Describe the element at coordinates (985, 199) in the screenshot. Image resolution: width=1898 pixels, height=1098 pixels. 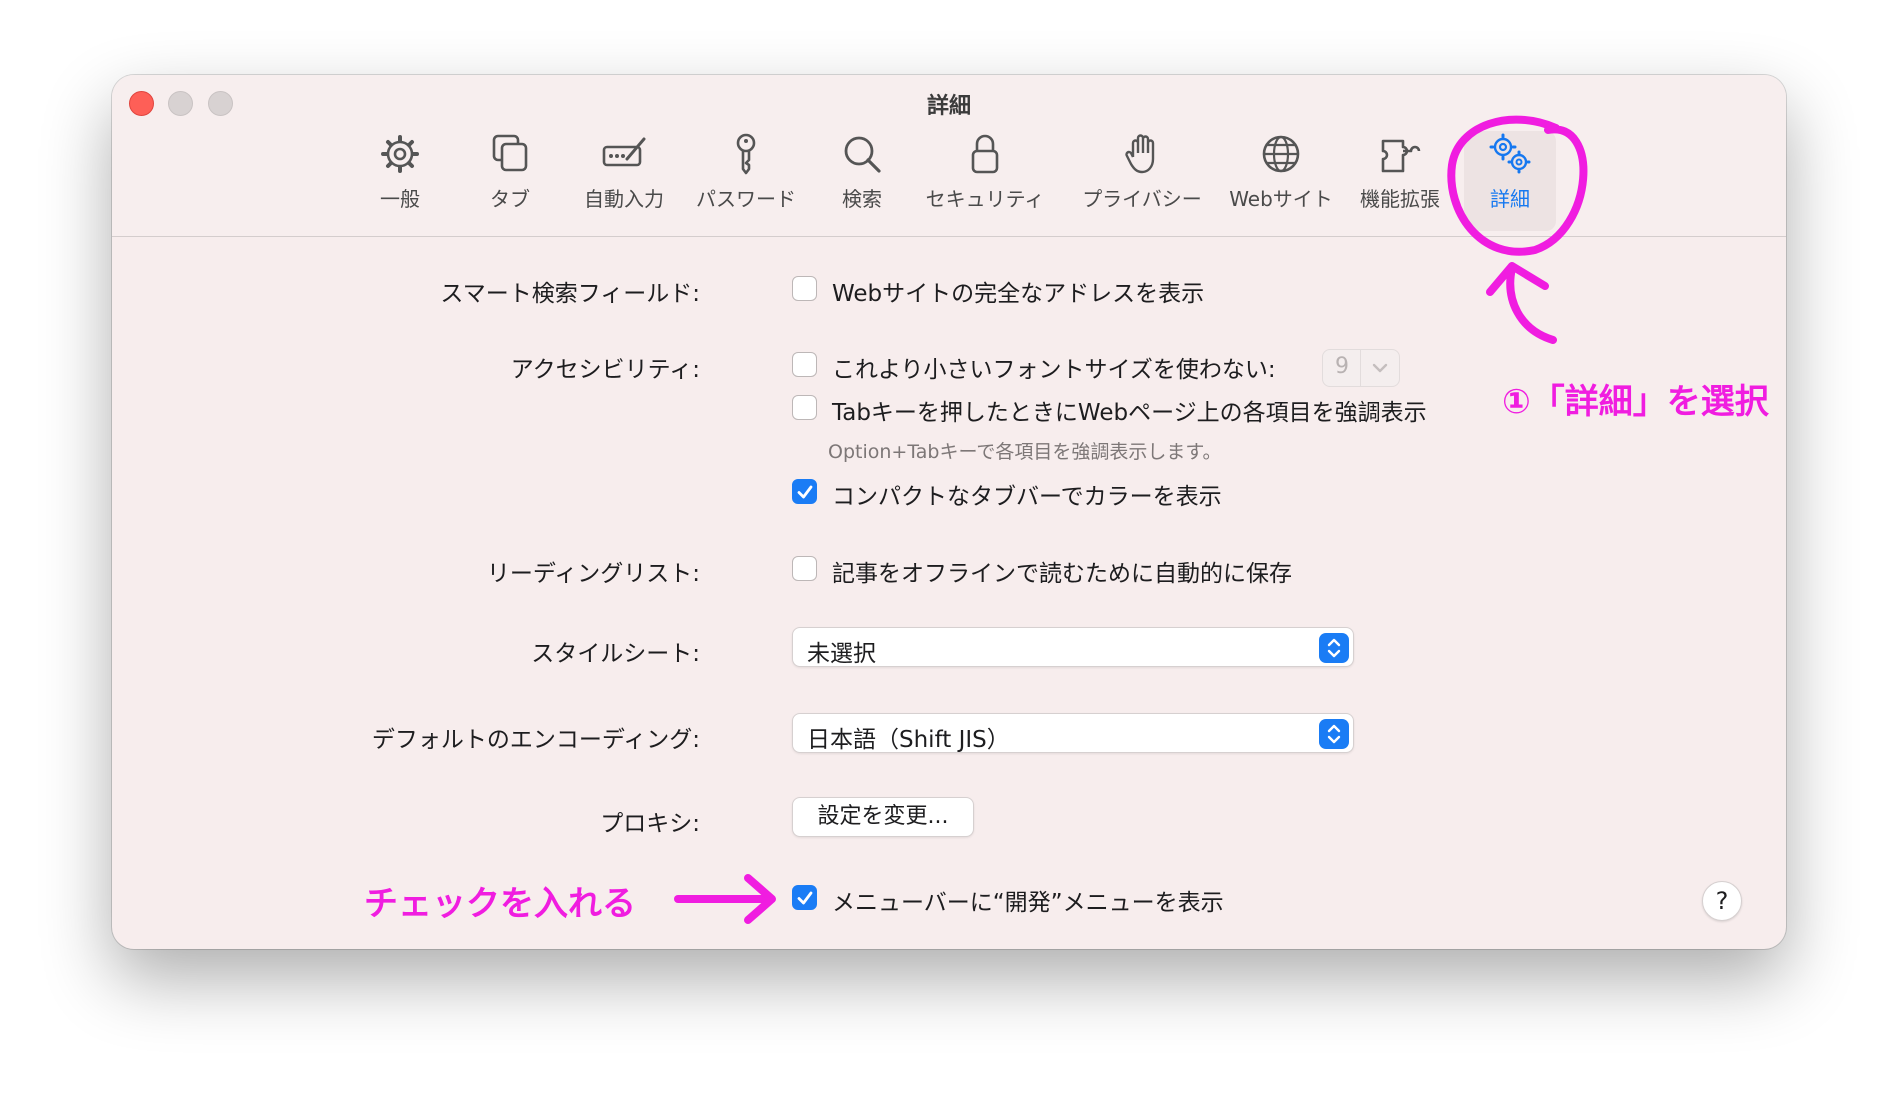
I see `tab-label: セキュリティ` at that location.